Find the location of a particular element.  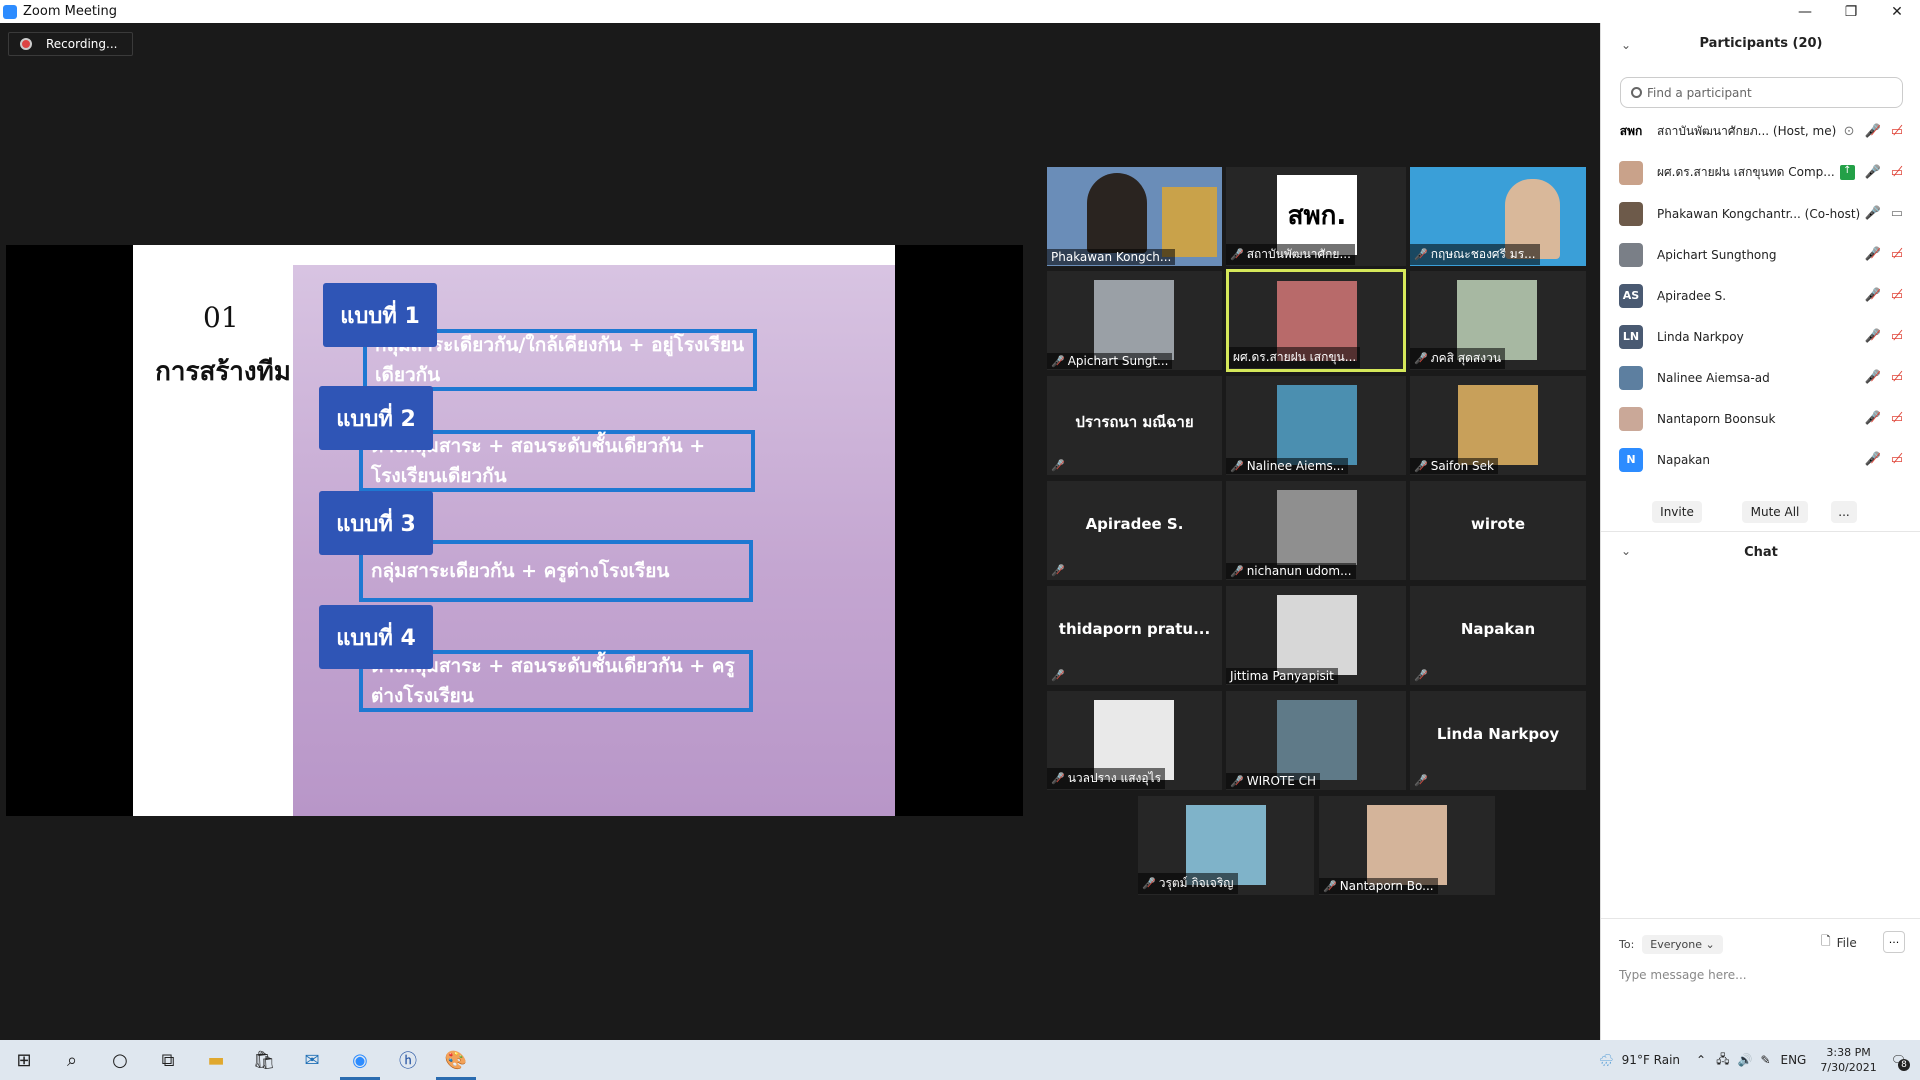

mute-all-button: Mute All is located at coordinates (1775, 512).